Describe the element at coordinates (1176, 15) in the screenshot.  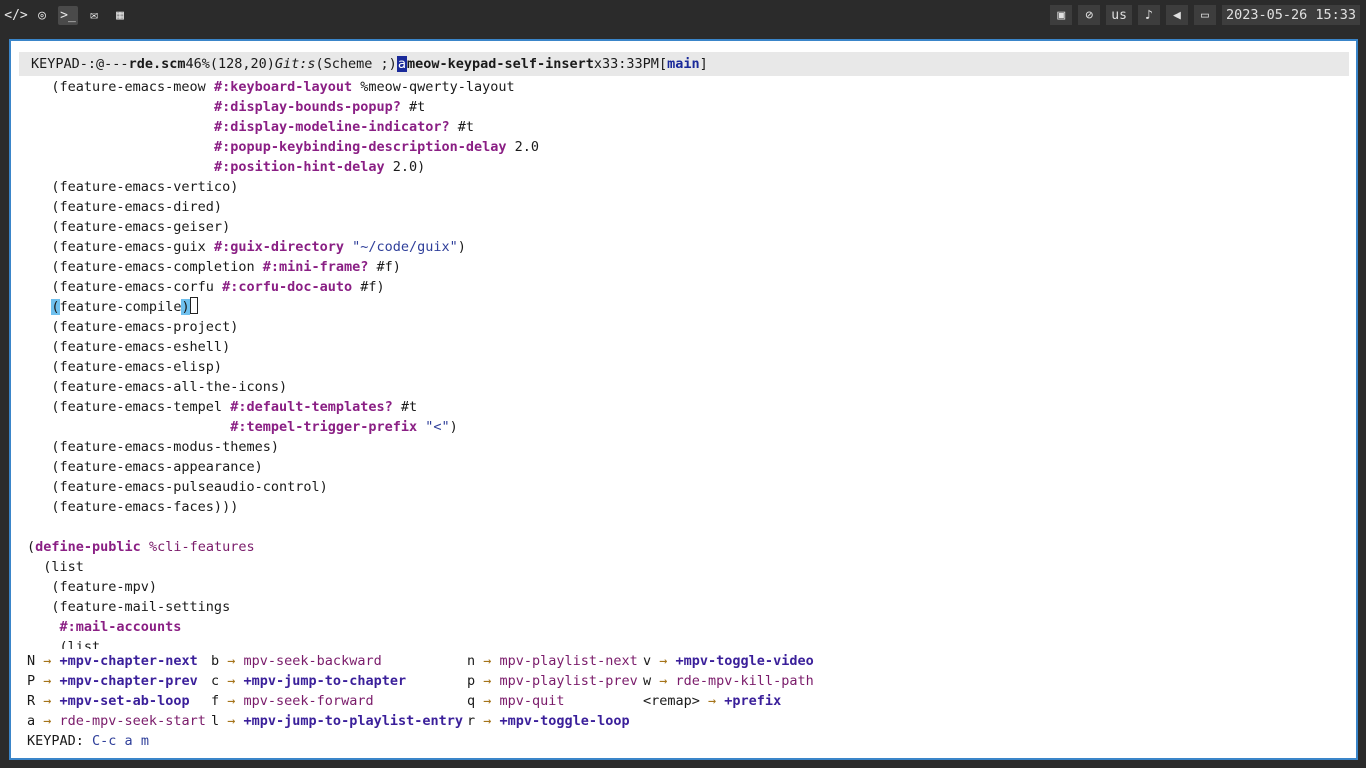
I see `speaker-icon: ◀` at that location.